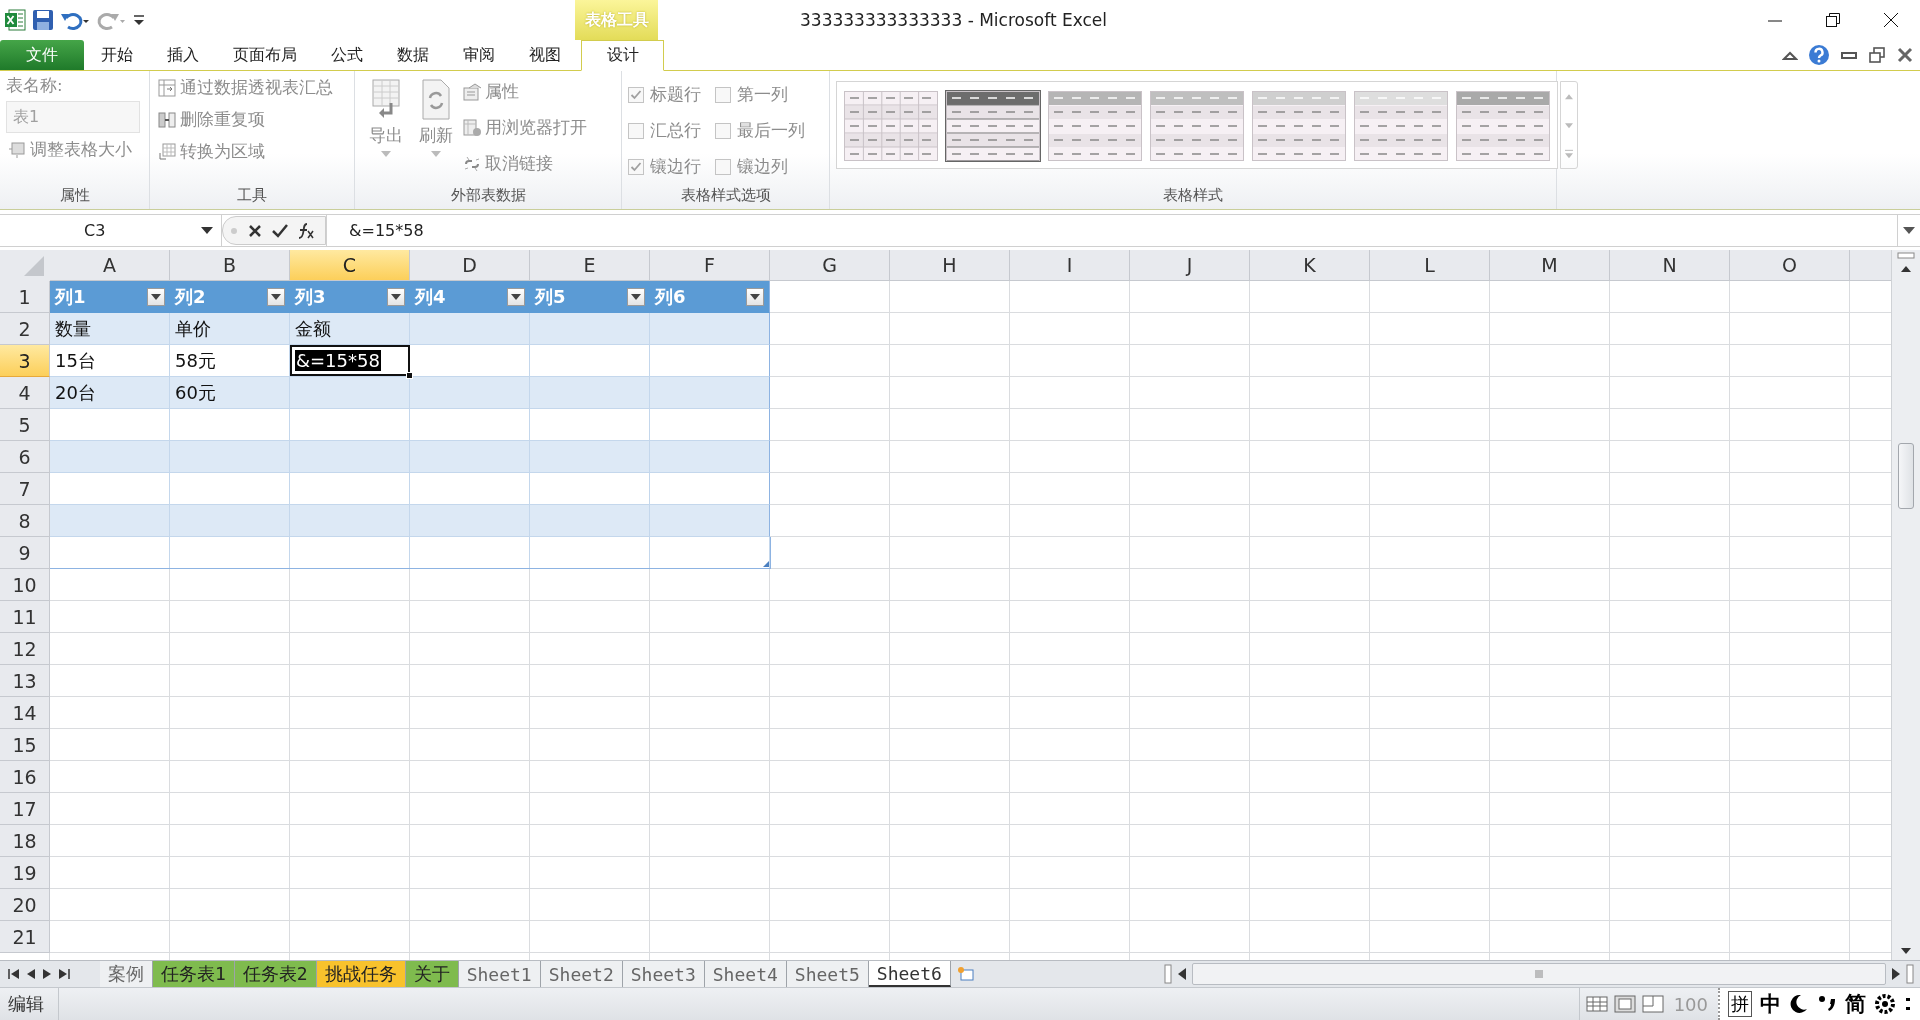  Describe the element at coordinates (766, 564) in the screenshot. I see `table-resize-handle` at that location.